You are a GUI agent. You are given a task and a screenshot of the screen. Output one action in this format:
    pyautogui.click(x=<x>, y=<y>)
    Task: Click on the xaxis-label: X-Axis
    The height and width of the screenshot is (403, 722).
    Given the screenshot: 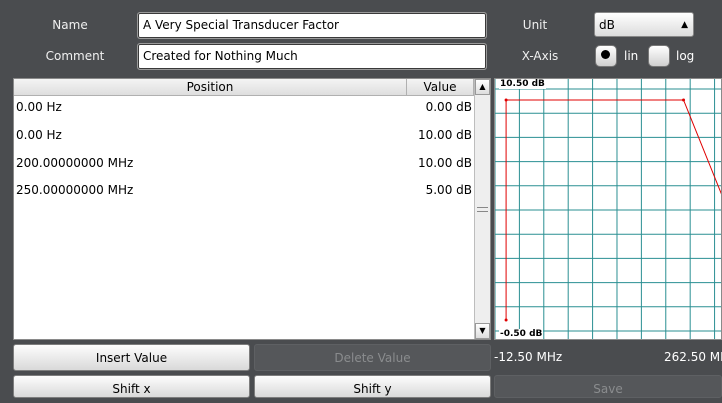 What is the action you would take?
    pyautogui.click(x=540, y=56)
    